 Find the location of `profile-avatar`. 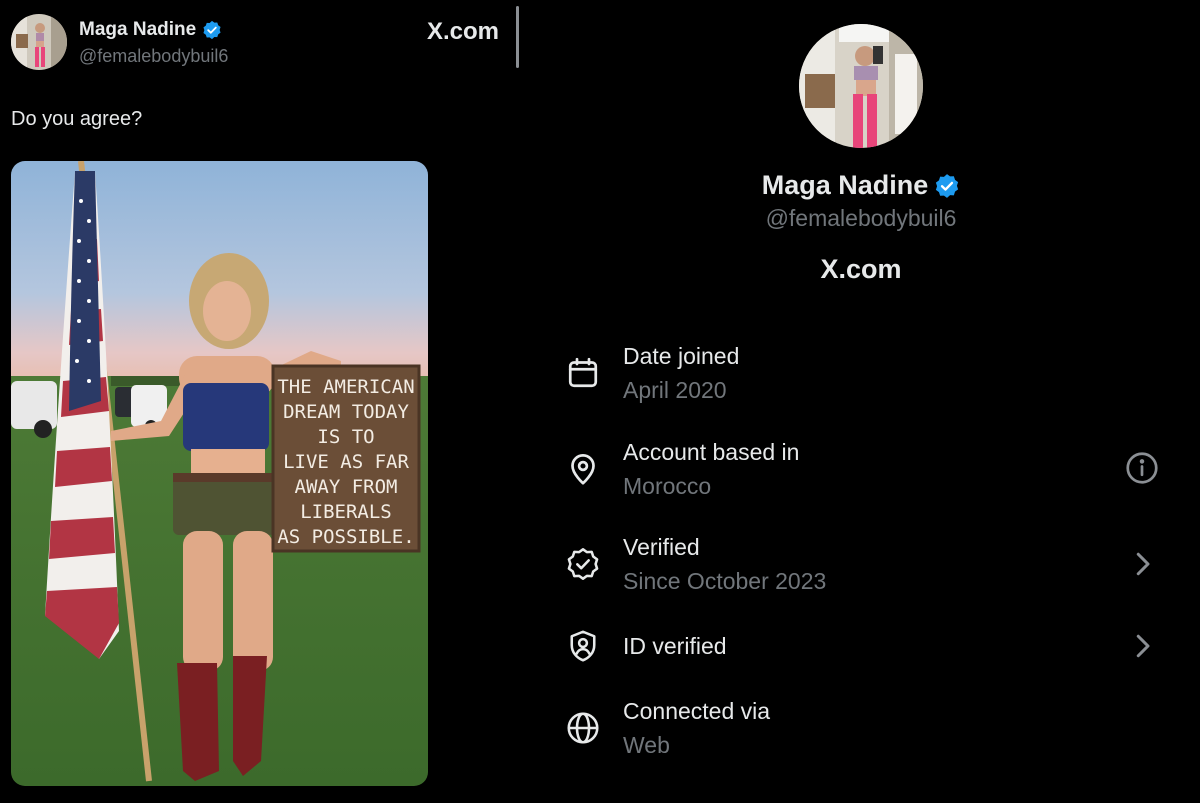

profile-avatar is located at coordinates (861, 86).